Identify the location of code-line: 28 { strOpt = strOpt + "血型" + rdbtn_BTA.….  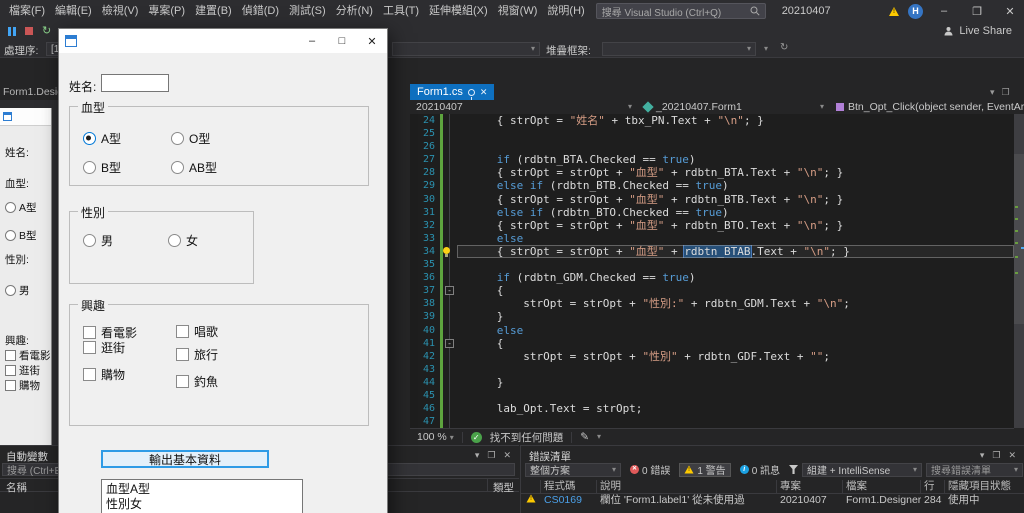
(712, 173).